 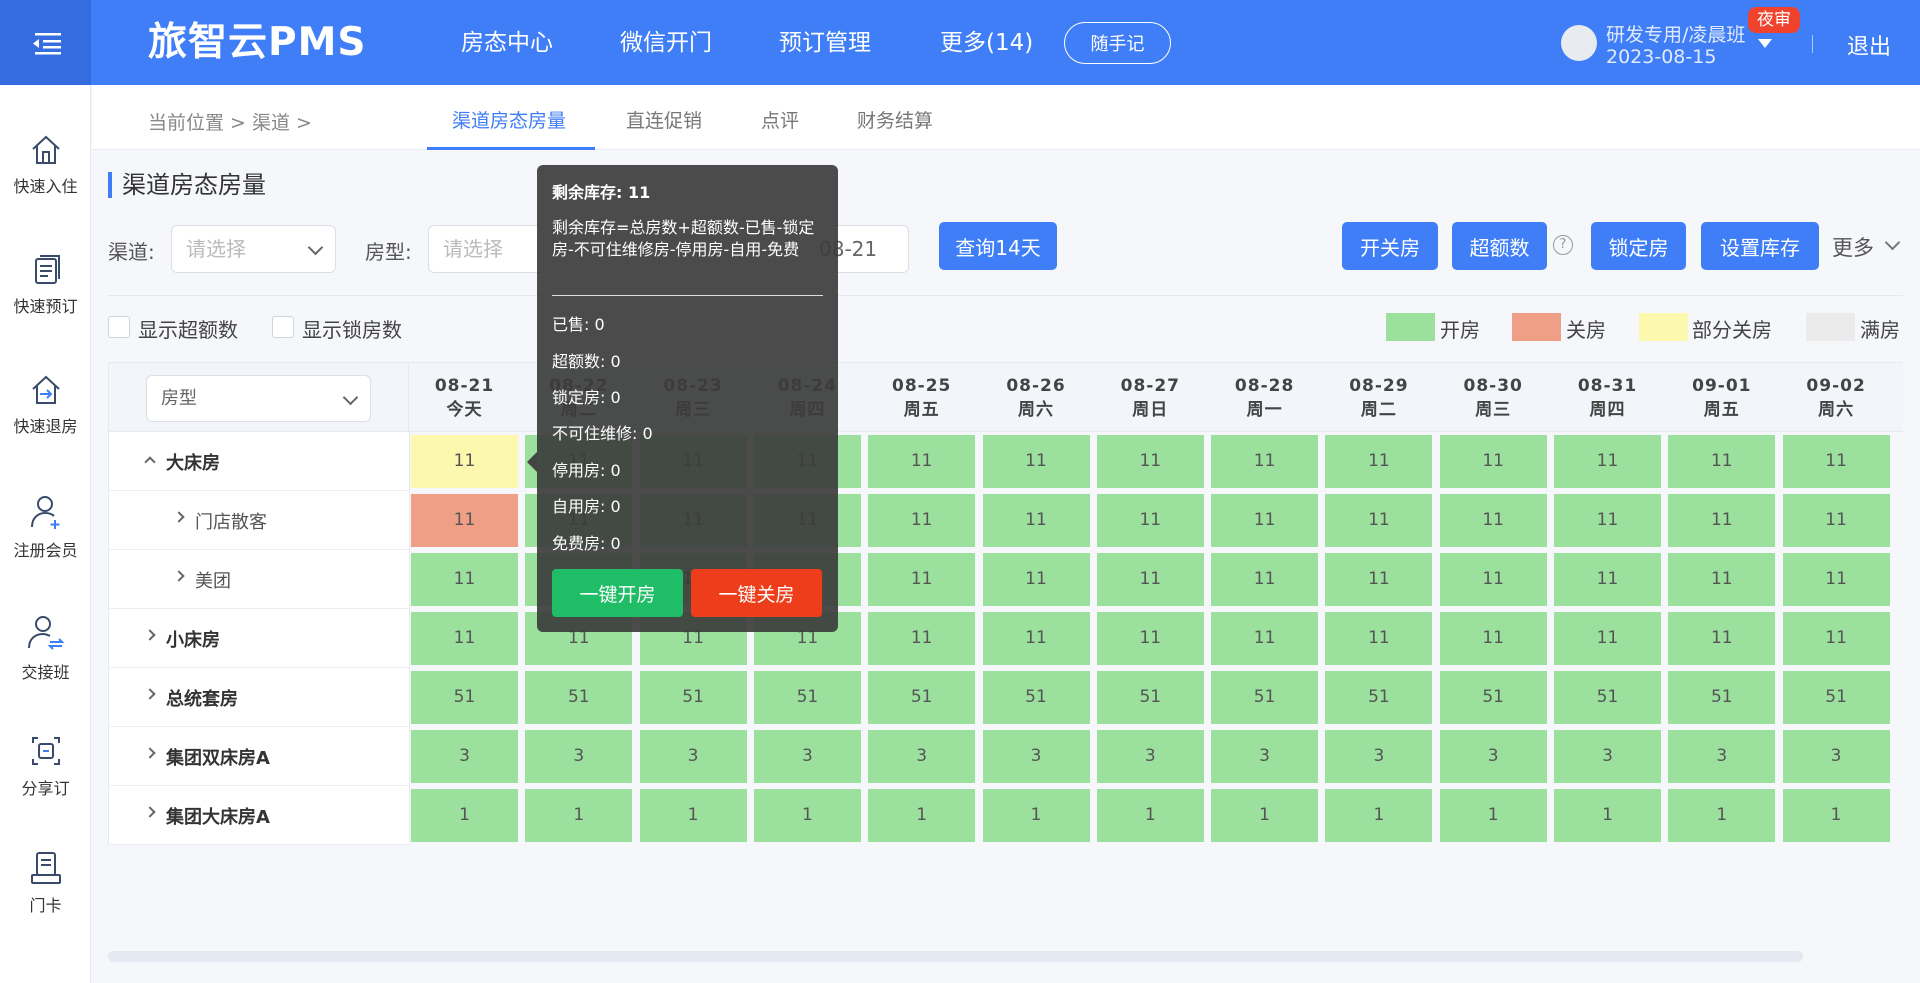 I want to click on notes-button: 随手记, so click(x=1117, y=43).